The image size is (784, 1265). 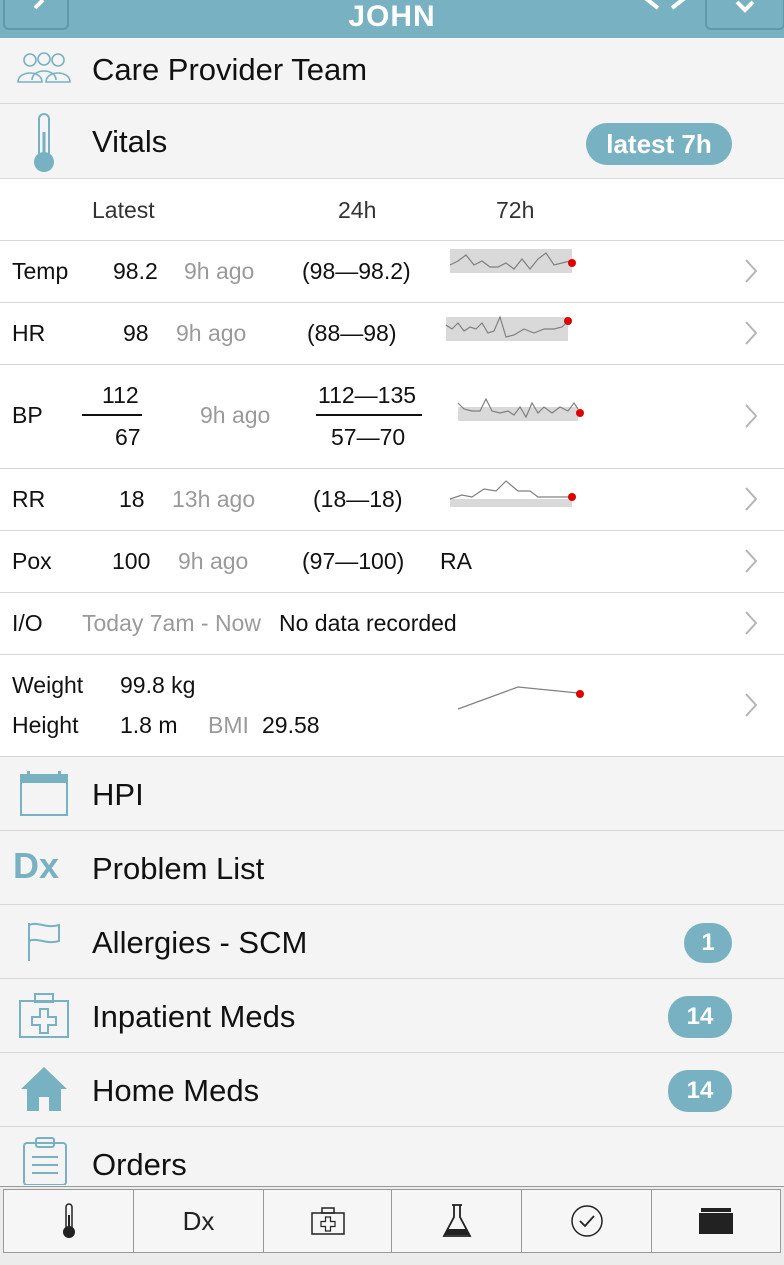 What do you see at coordinates (352, 333) in the screenshot?
I see `hr-range: (88—98)` at bounding box center [352, 333].